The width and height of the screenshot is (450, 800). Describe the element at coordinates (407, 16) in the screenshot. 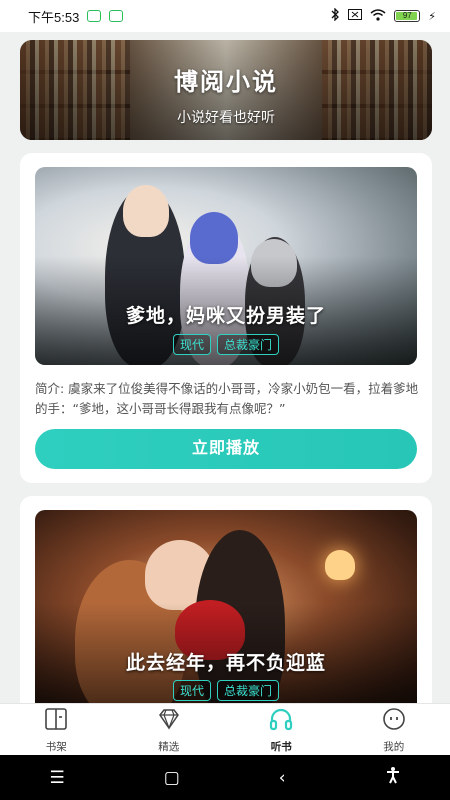

I see `battery-indicator: 97` at that location.